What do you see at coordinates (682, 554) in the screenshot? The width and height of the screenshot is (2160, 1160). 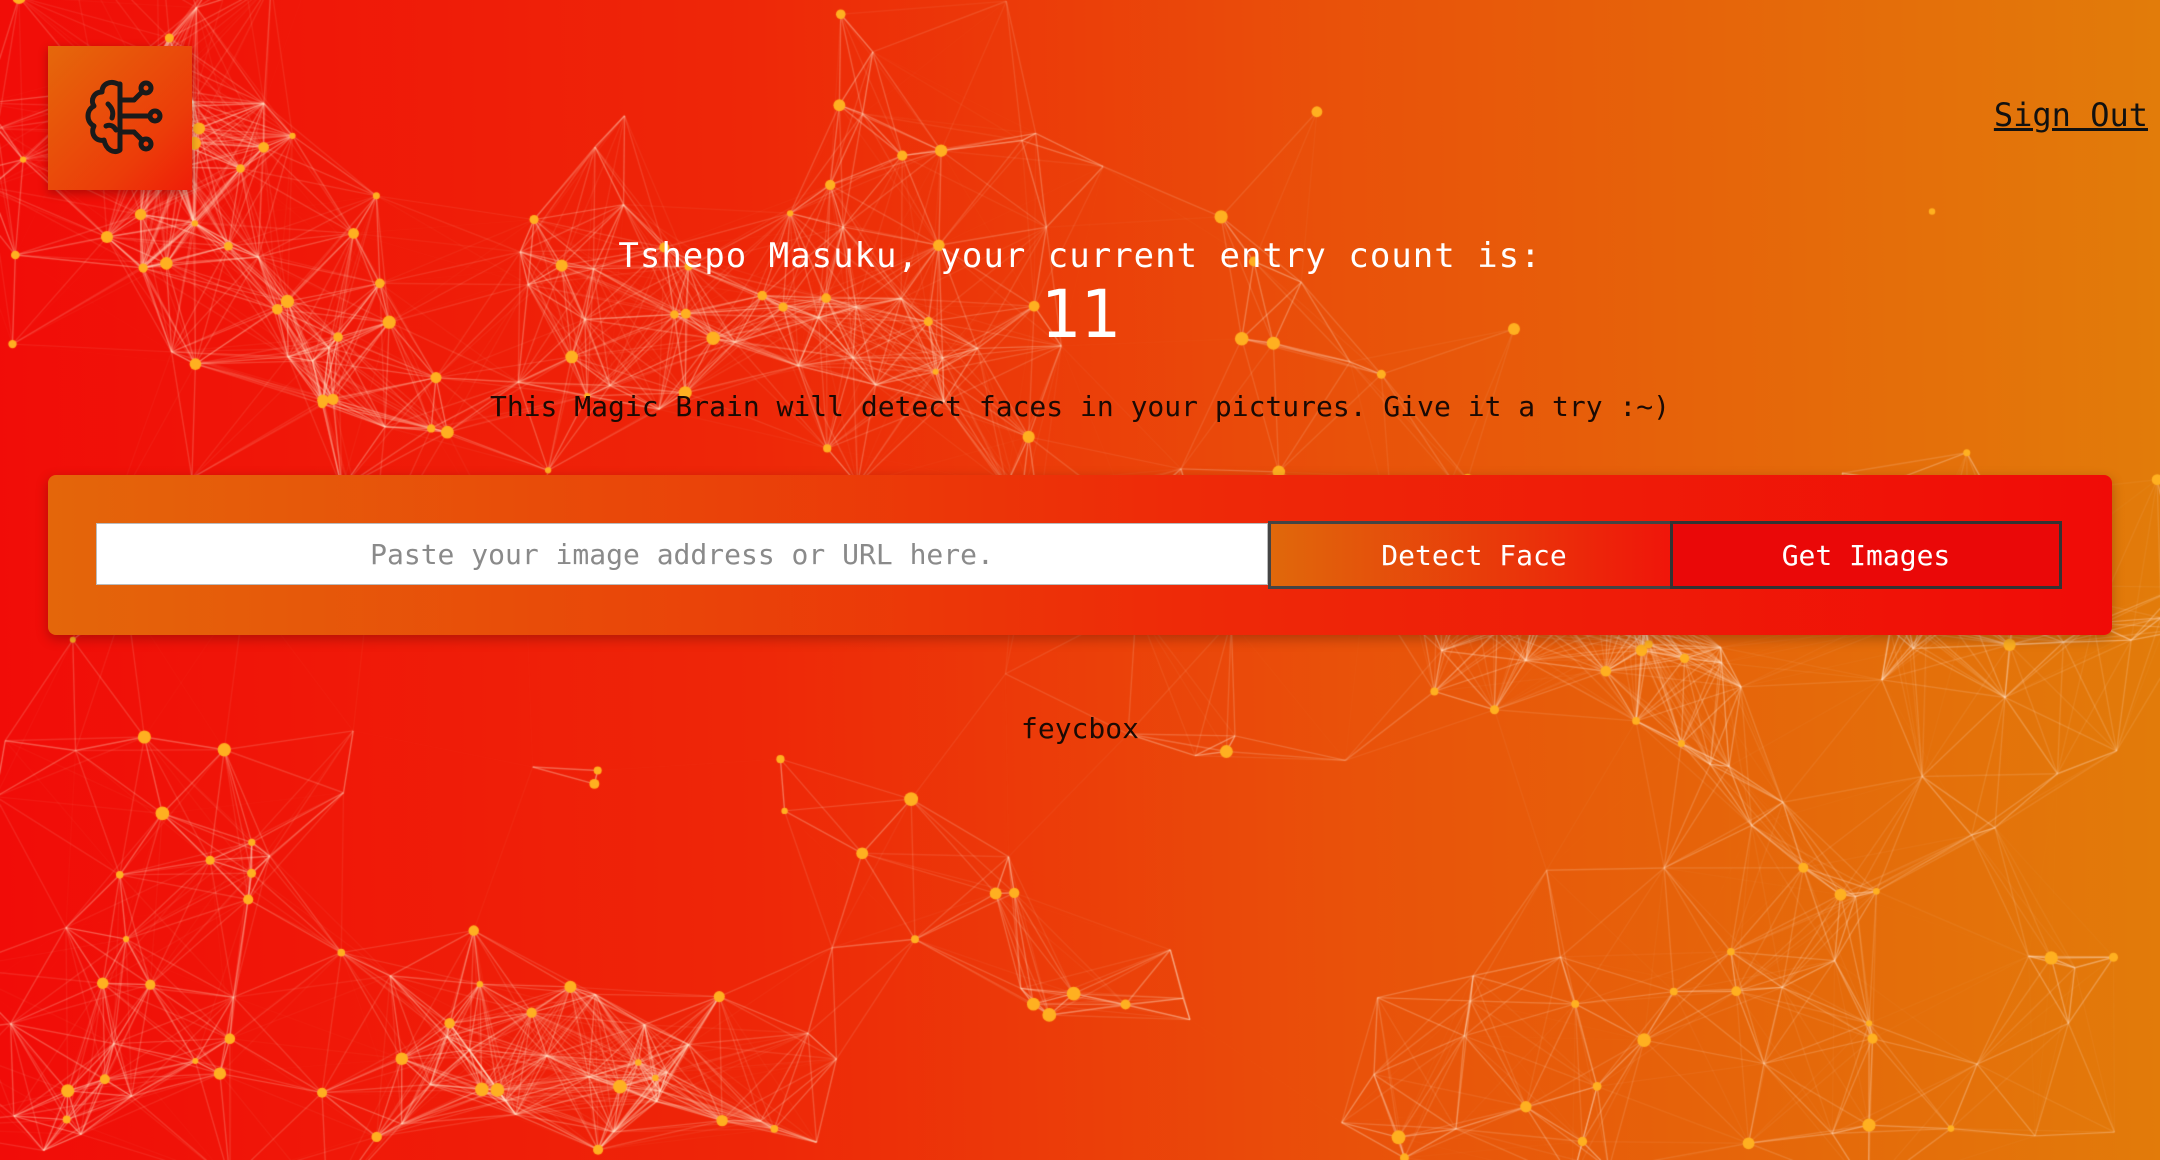 I see `image-url-input` at bounding box center [682, 554].